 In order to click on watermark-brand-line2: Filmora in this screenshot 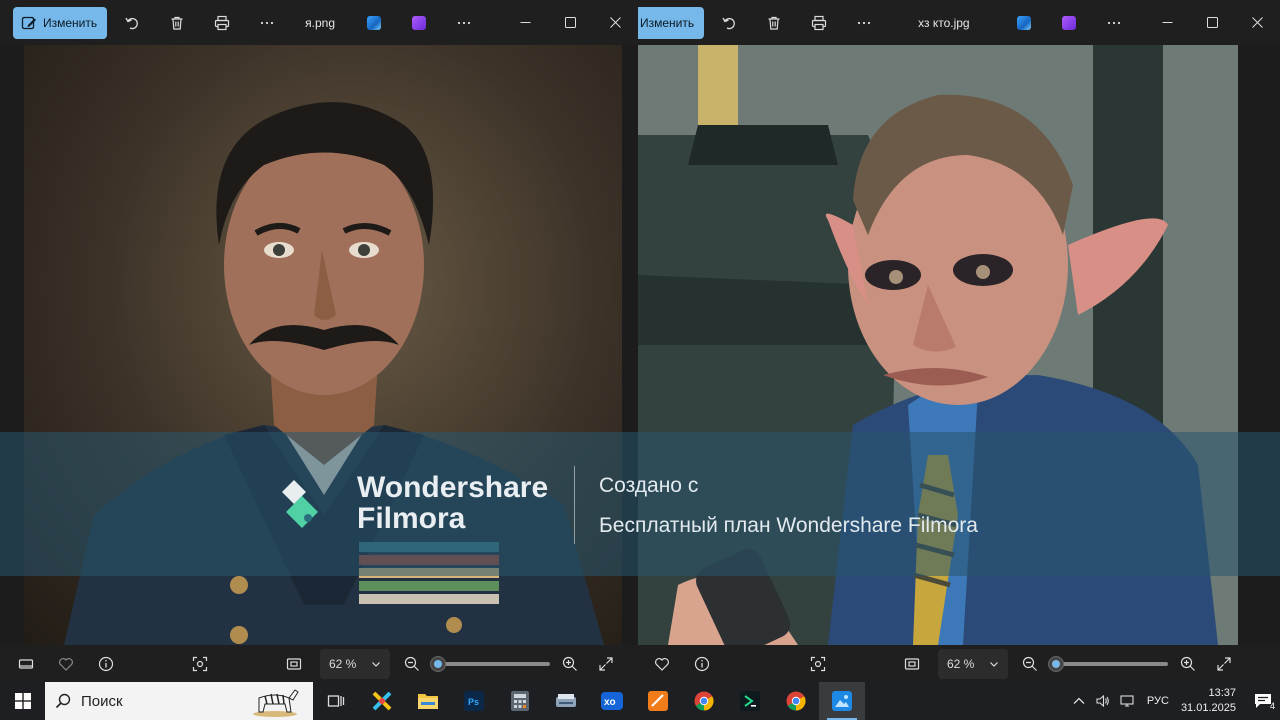, I will do `click(411, 518)`.